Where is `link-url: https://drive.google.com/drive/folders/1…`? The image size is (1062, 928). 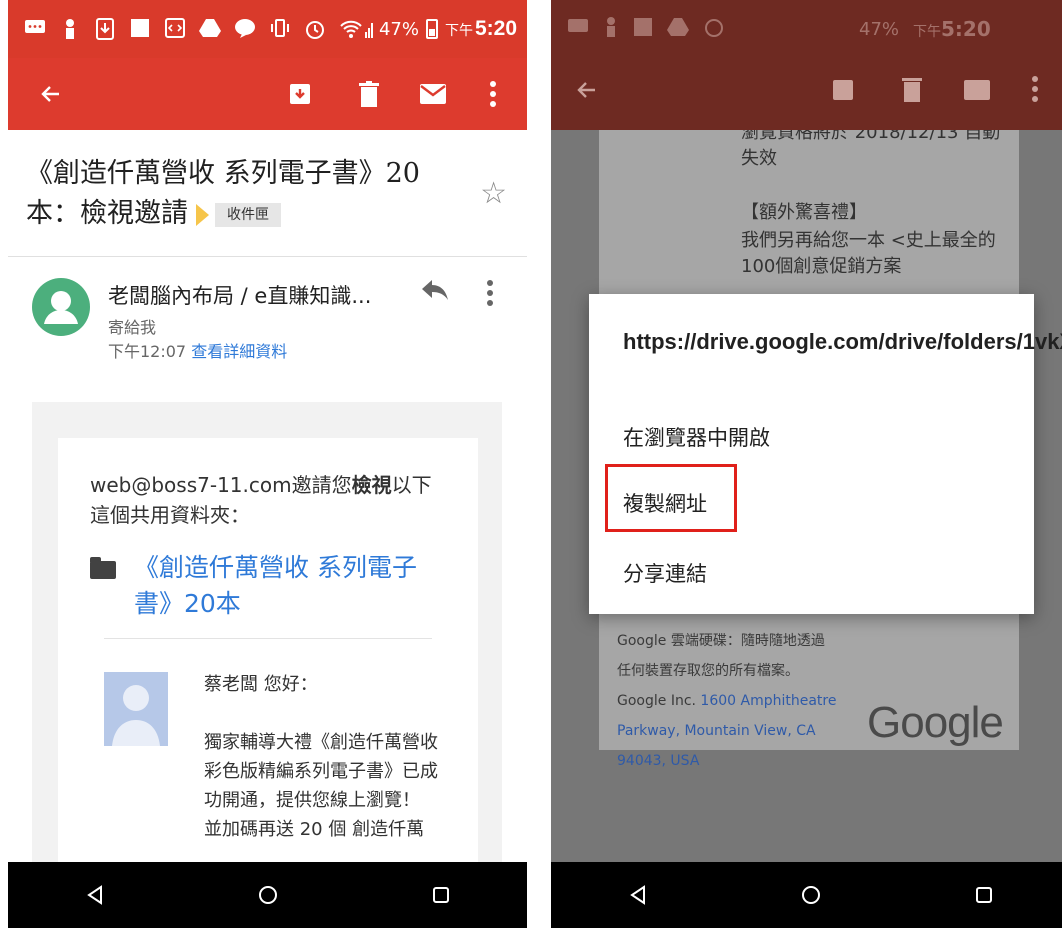
link-url: https://drive.google.com/drive/folders/1… is located at coordinates (842, 341).